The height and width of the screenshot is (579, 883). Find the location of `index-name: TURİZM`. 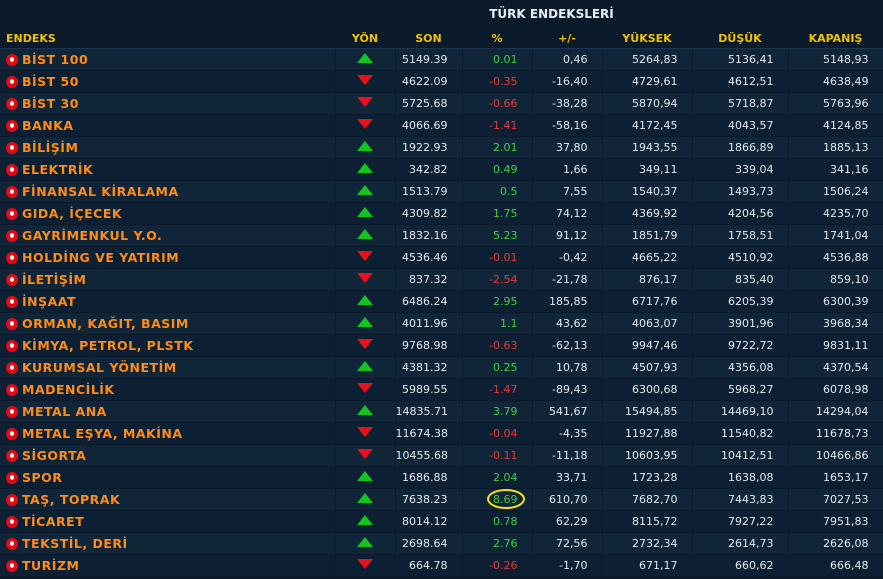

index-name: TURİZM is located at coordinates (50, 565).